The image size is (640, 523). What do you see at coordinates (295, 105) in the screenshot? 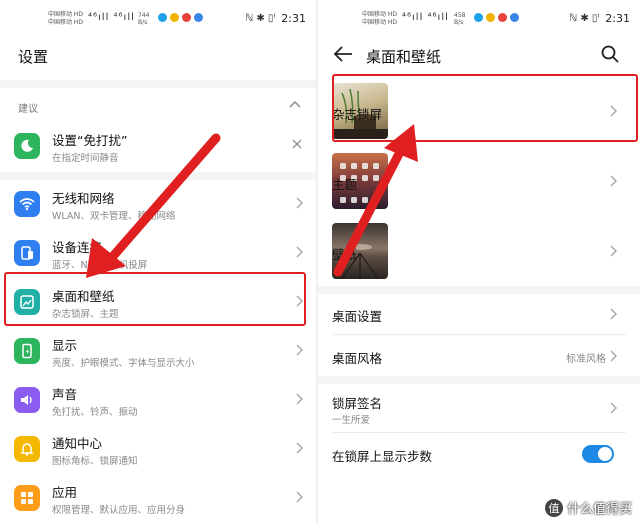
I see `chevron-up-icon` at bounding box center [295, 105].